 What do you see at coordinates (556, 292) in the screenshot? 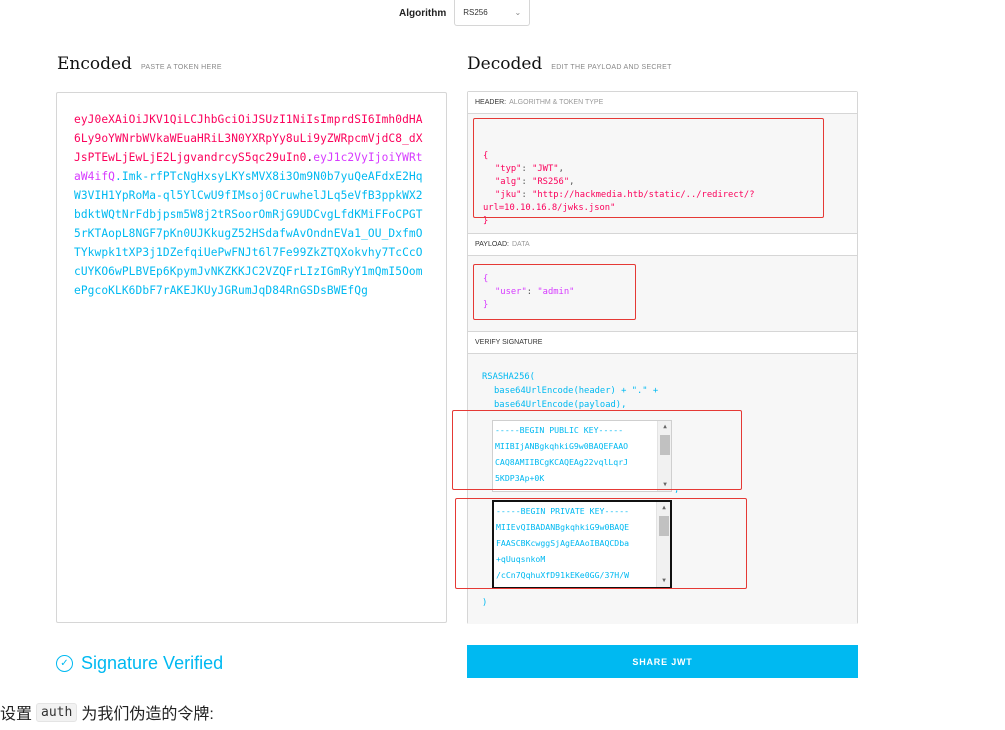
I see `json-value: "admin"` at bounding box center [556, 292].